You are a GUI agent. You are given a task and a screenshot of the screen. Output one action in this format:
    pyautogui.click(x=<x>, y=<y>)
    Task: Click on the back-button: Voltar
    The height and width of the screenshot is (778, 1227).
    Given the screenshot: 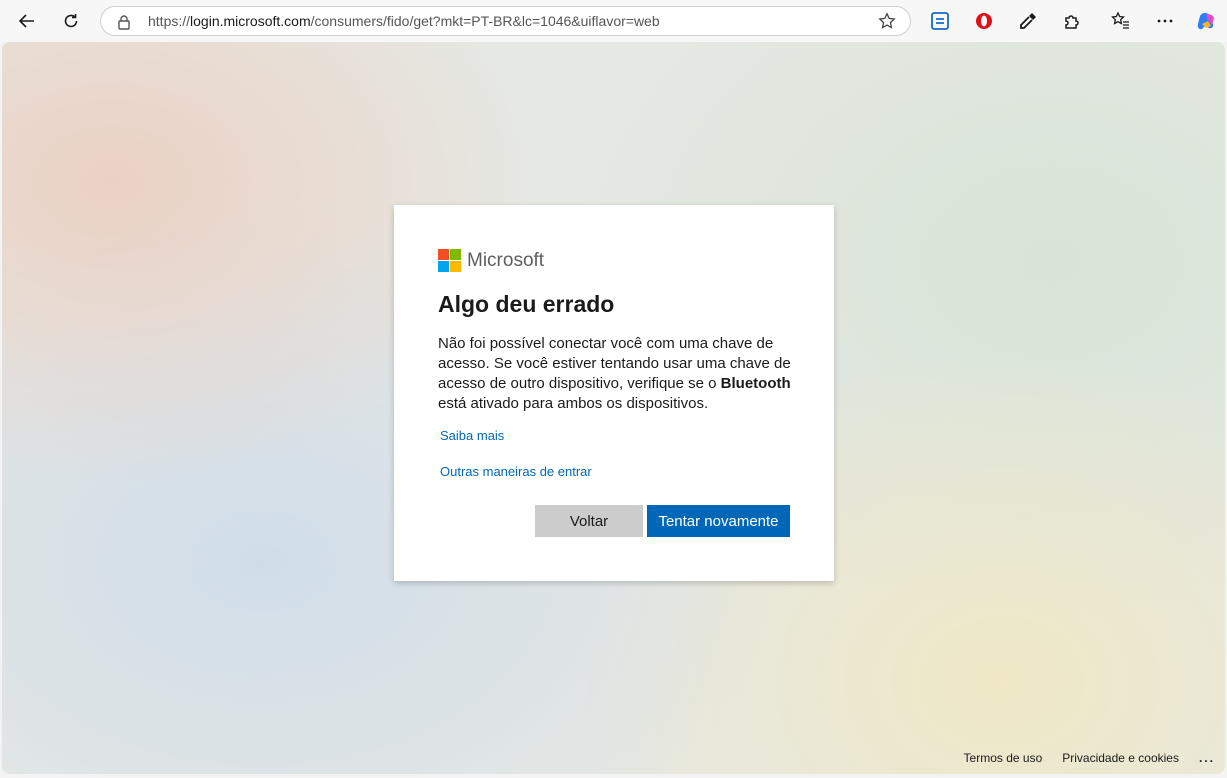 What is the action you would take?
    pyautogui.click(x=589, y=521)
    